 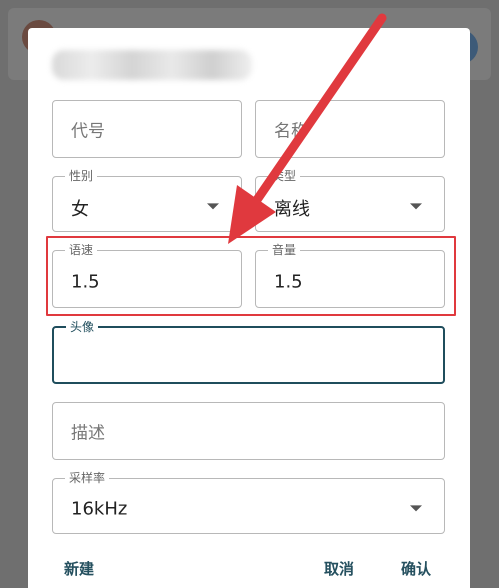 I want to click on sample-rate-label: 采样率, so click(x=87, y=478).